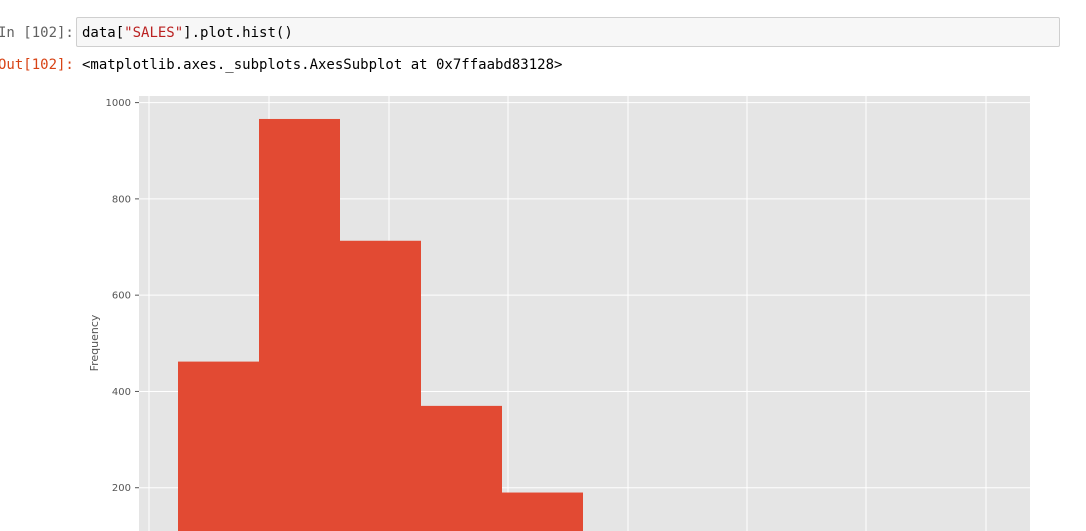 Image resolution: width=1086 pixels, height=531 pixels. I want to click on y-tick-label: 1000, so click(118, 103).